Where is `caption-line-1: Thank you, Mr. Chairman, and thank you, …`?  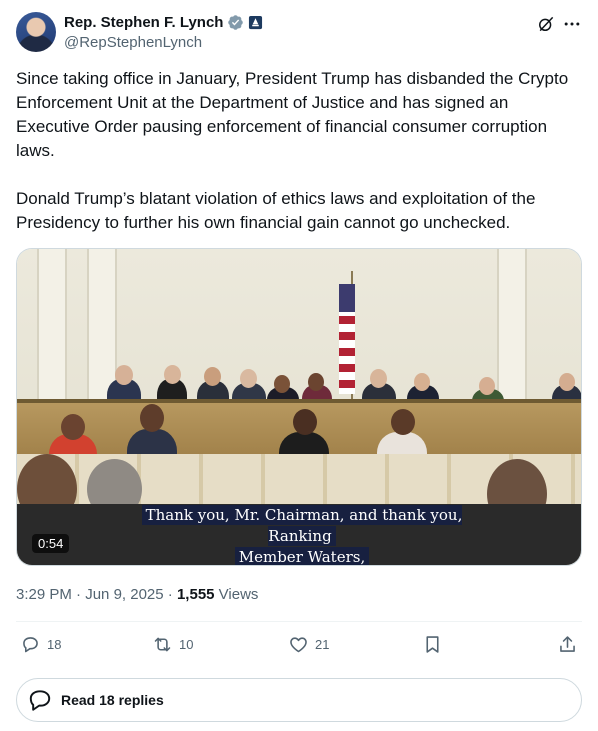
caption-line-1: Thank you, Mr. Chairman, and thank you, … is located at coordinates (302, 525).